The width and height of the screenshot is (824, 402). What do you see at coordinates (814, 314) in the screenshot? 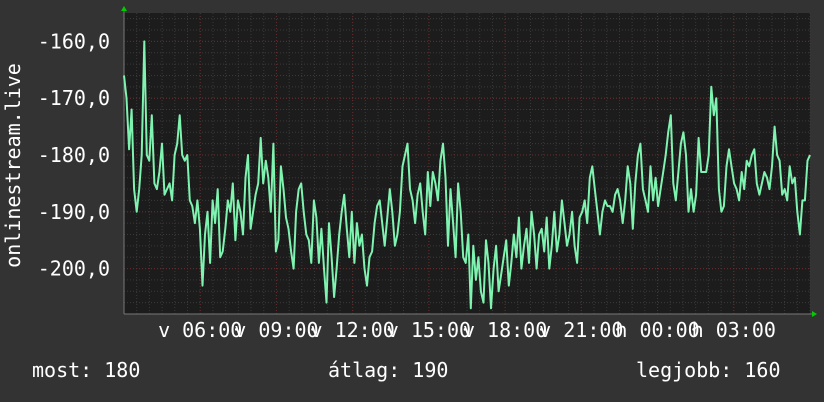
I see `x-axis-arrow` at bounding box center [814, 314].